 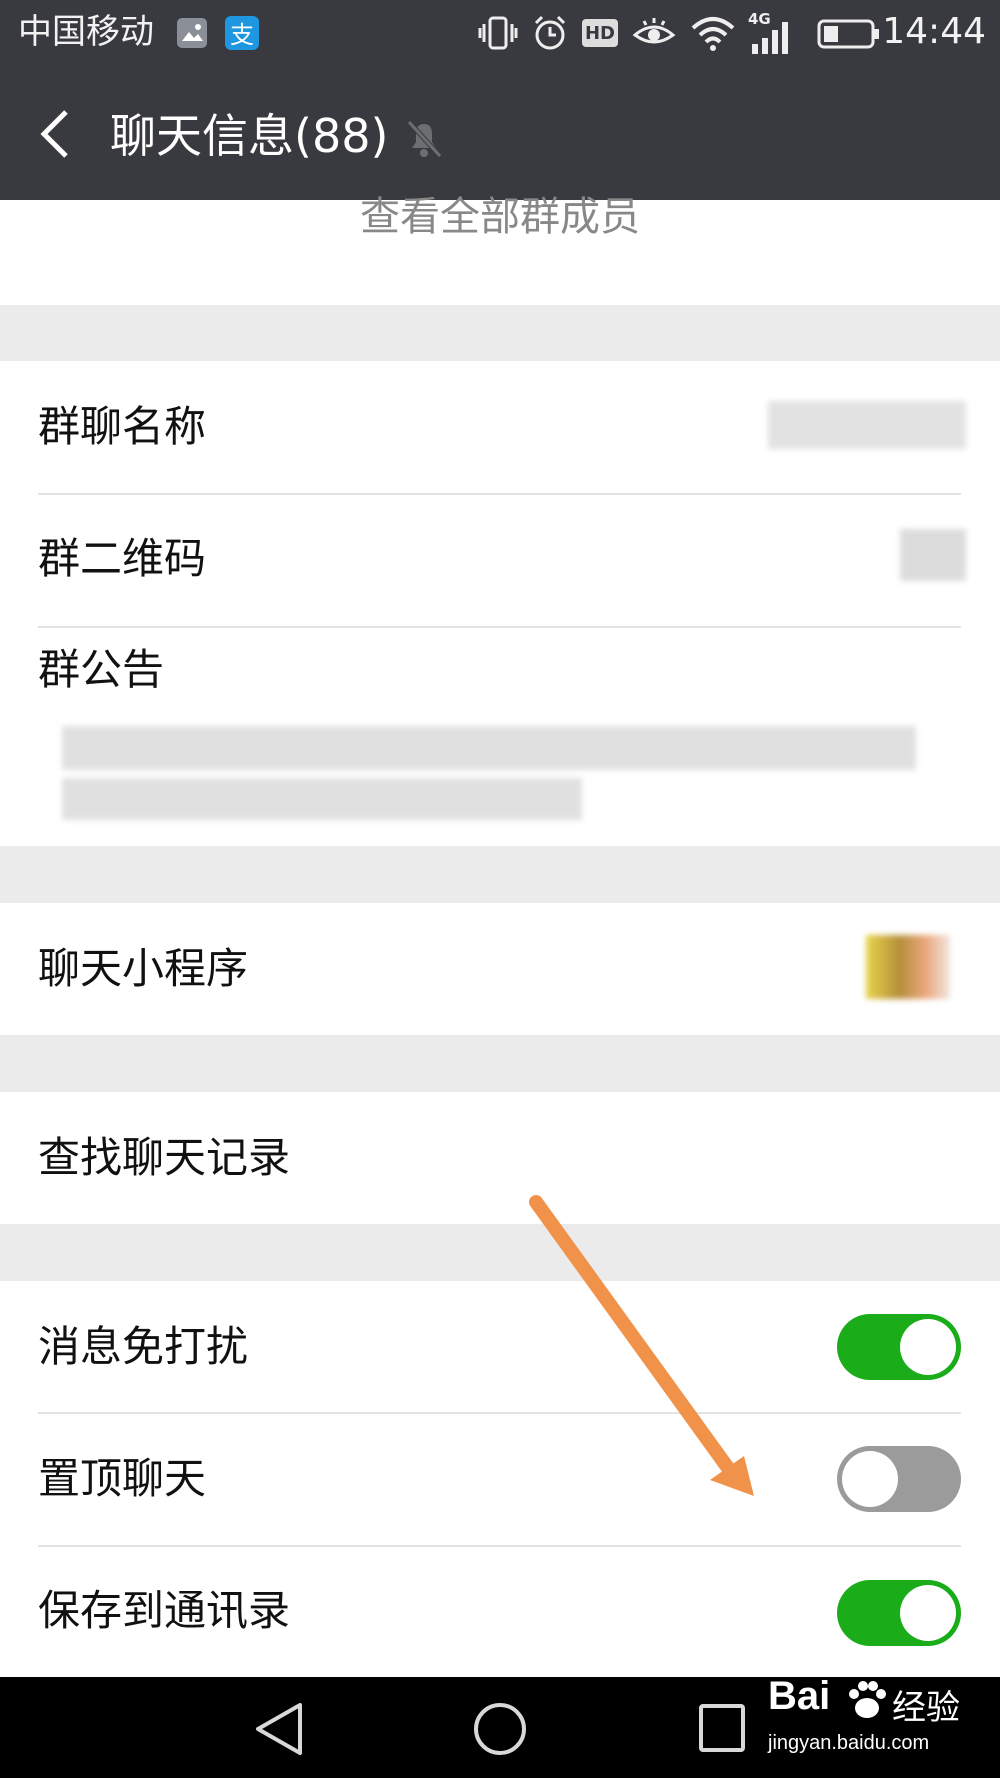 I want to click on watermark-brand: Bai, so click(x=799, y=1696).